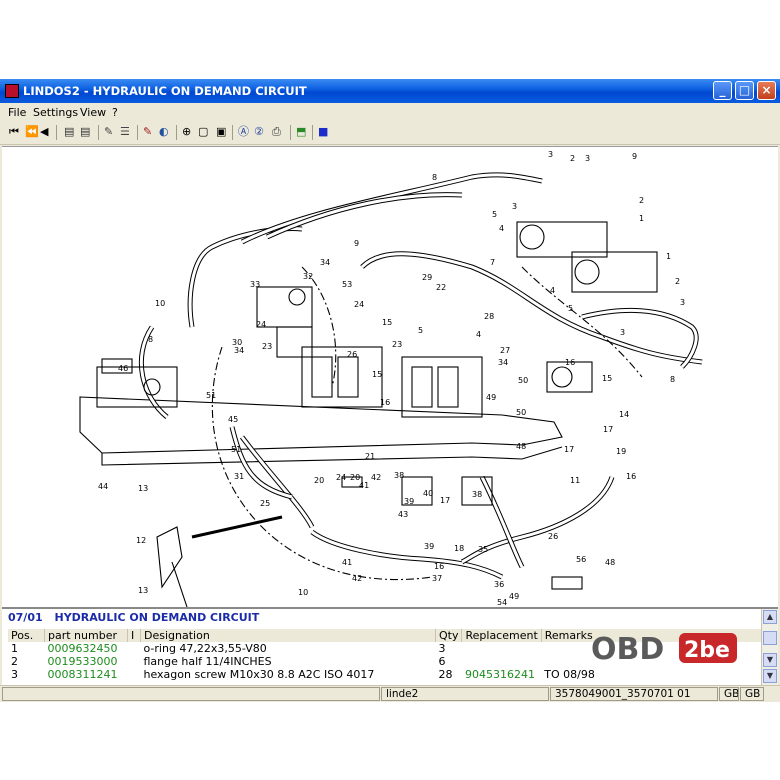 This screenshot has height=780, width=780. I want to click on cell-remarks: TO 08/98, so click(569, 674).